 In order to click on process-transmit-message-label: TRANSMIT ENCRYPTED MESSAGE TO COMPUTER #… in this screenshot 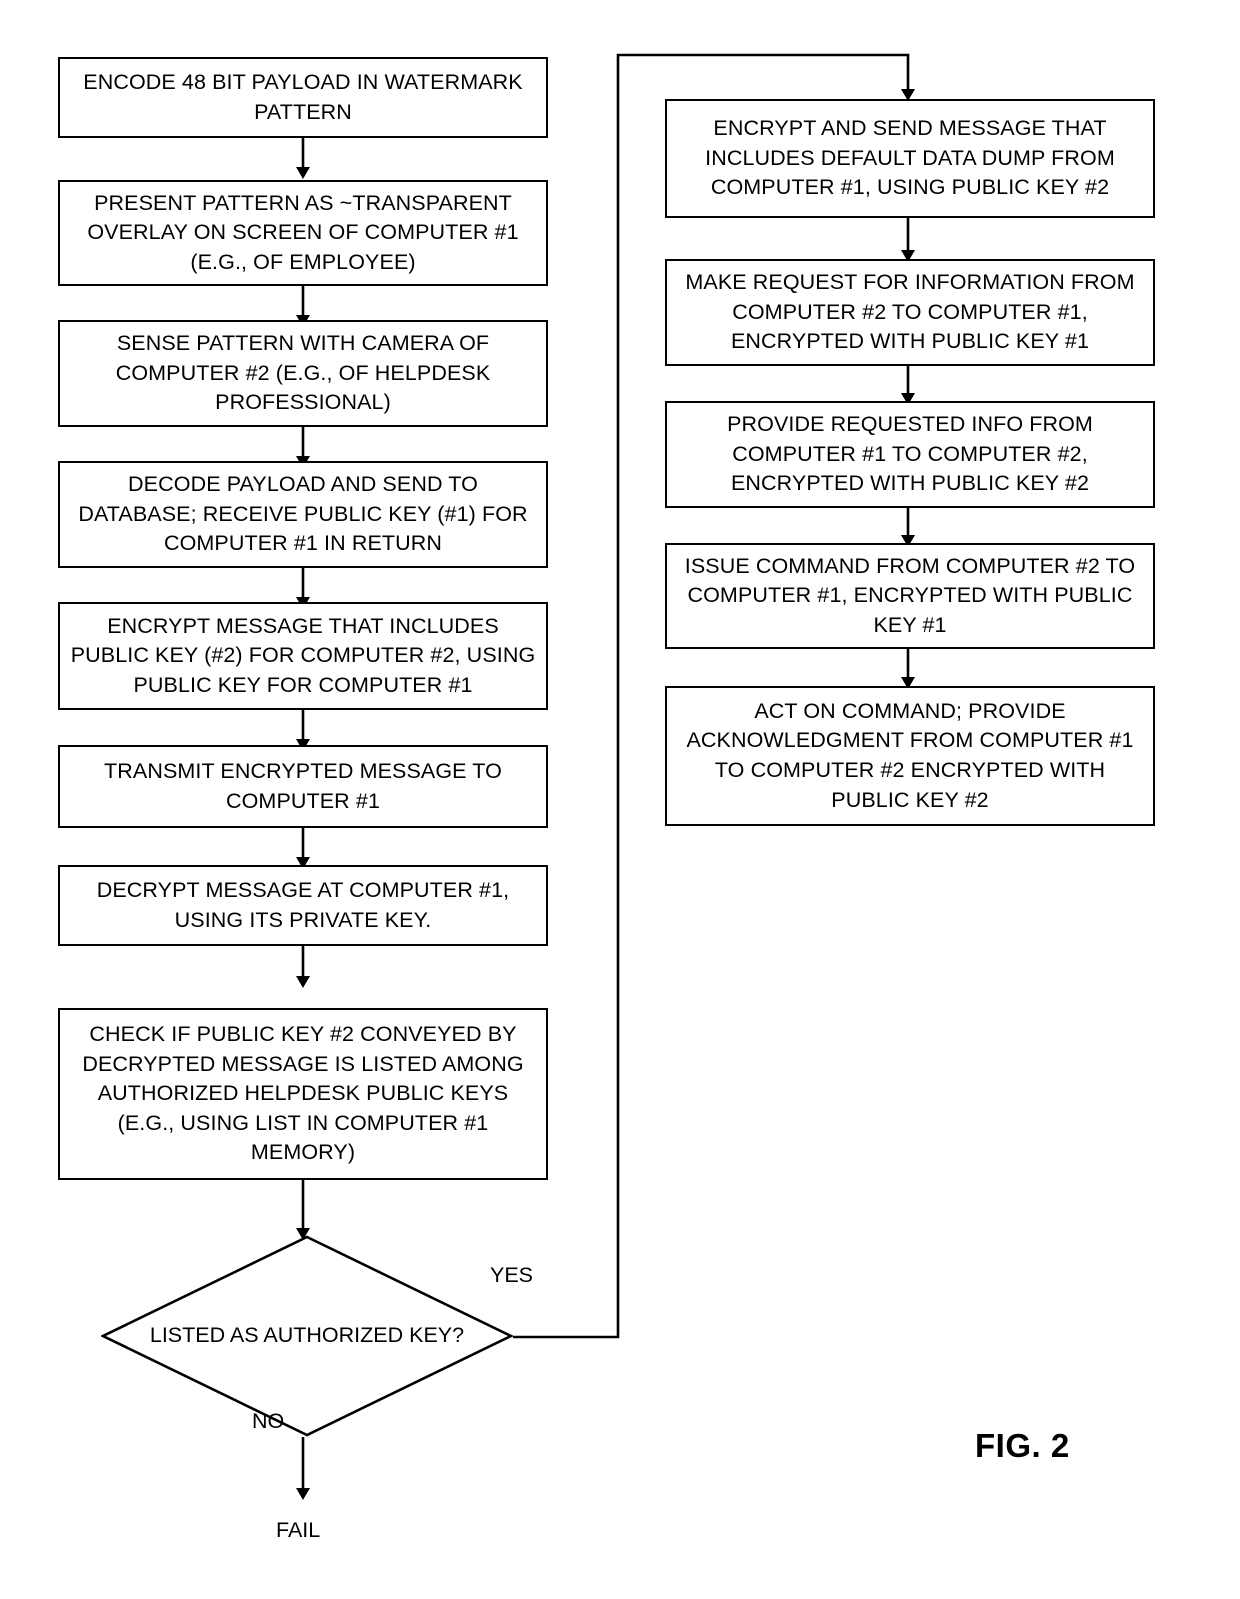, I will do `click(303, 785)`.